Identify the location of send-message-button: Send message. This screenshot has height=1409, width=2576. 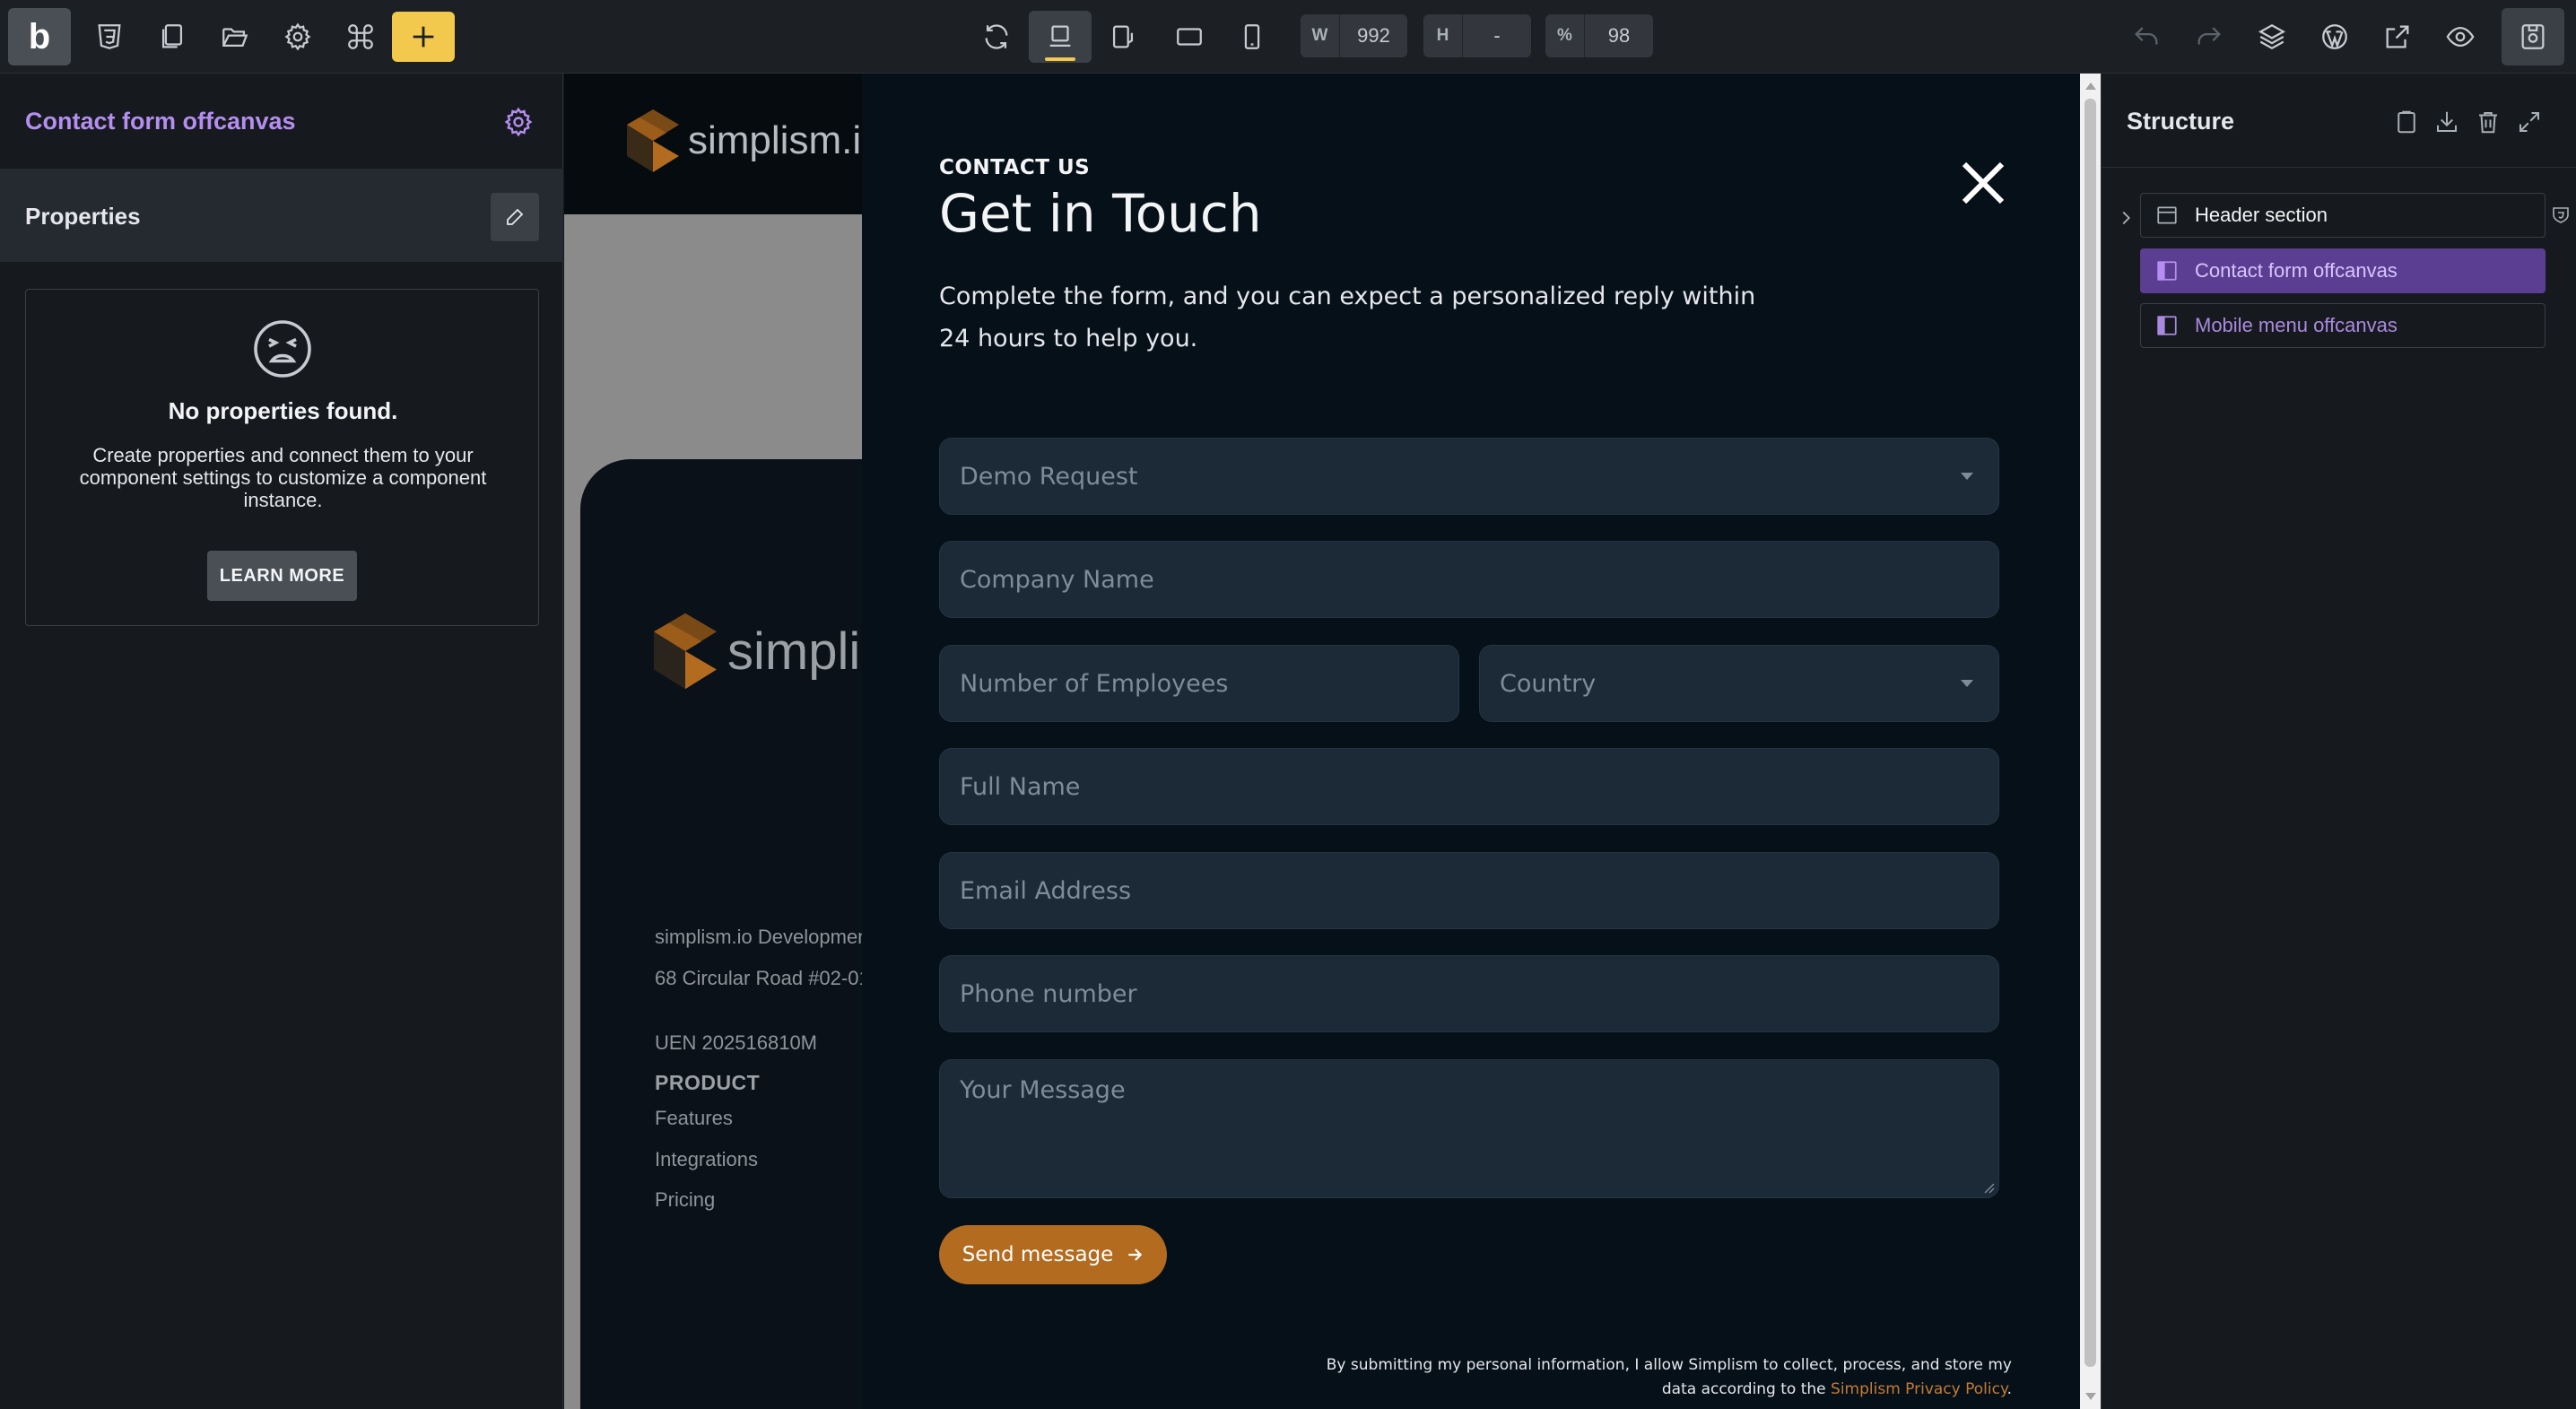
(1053, 1254).